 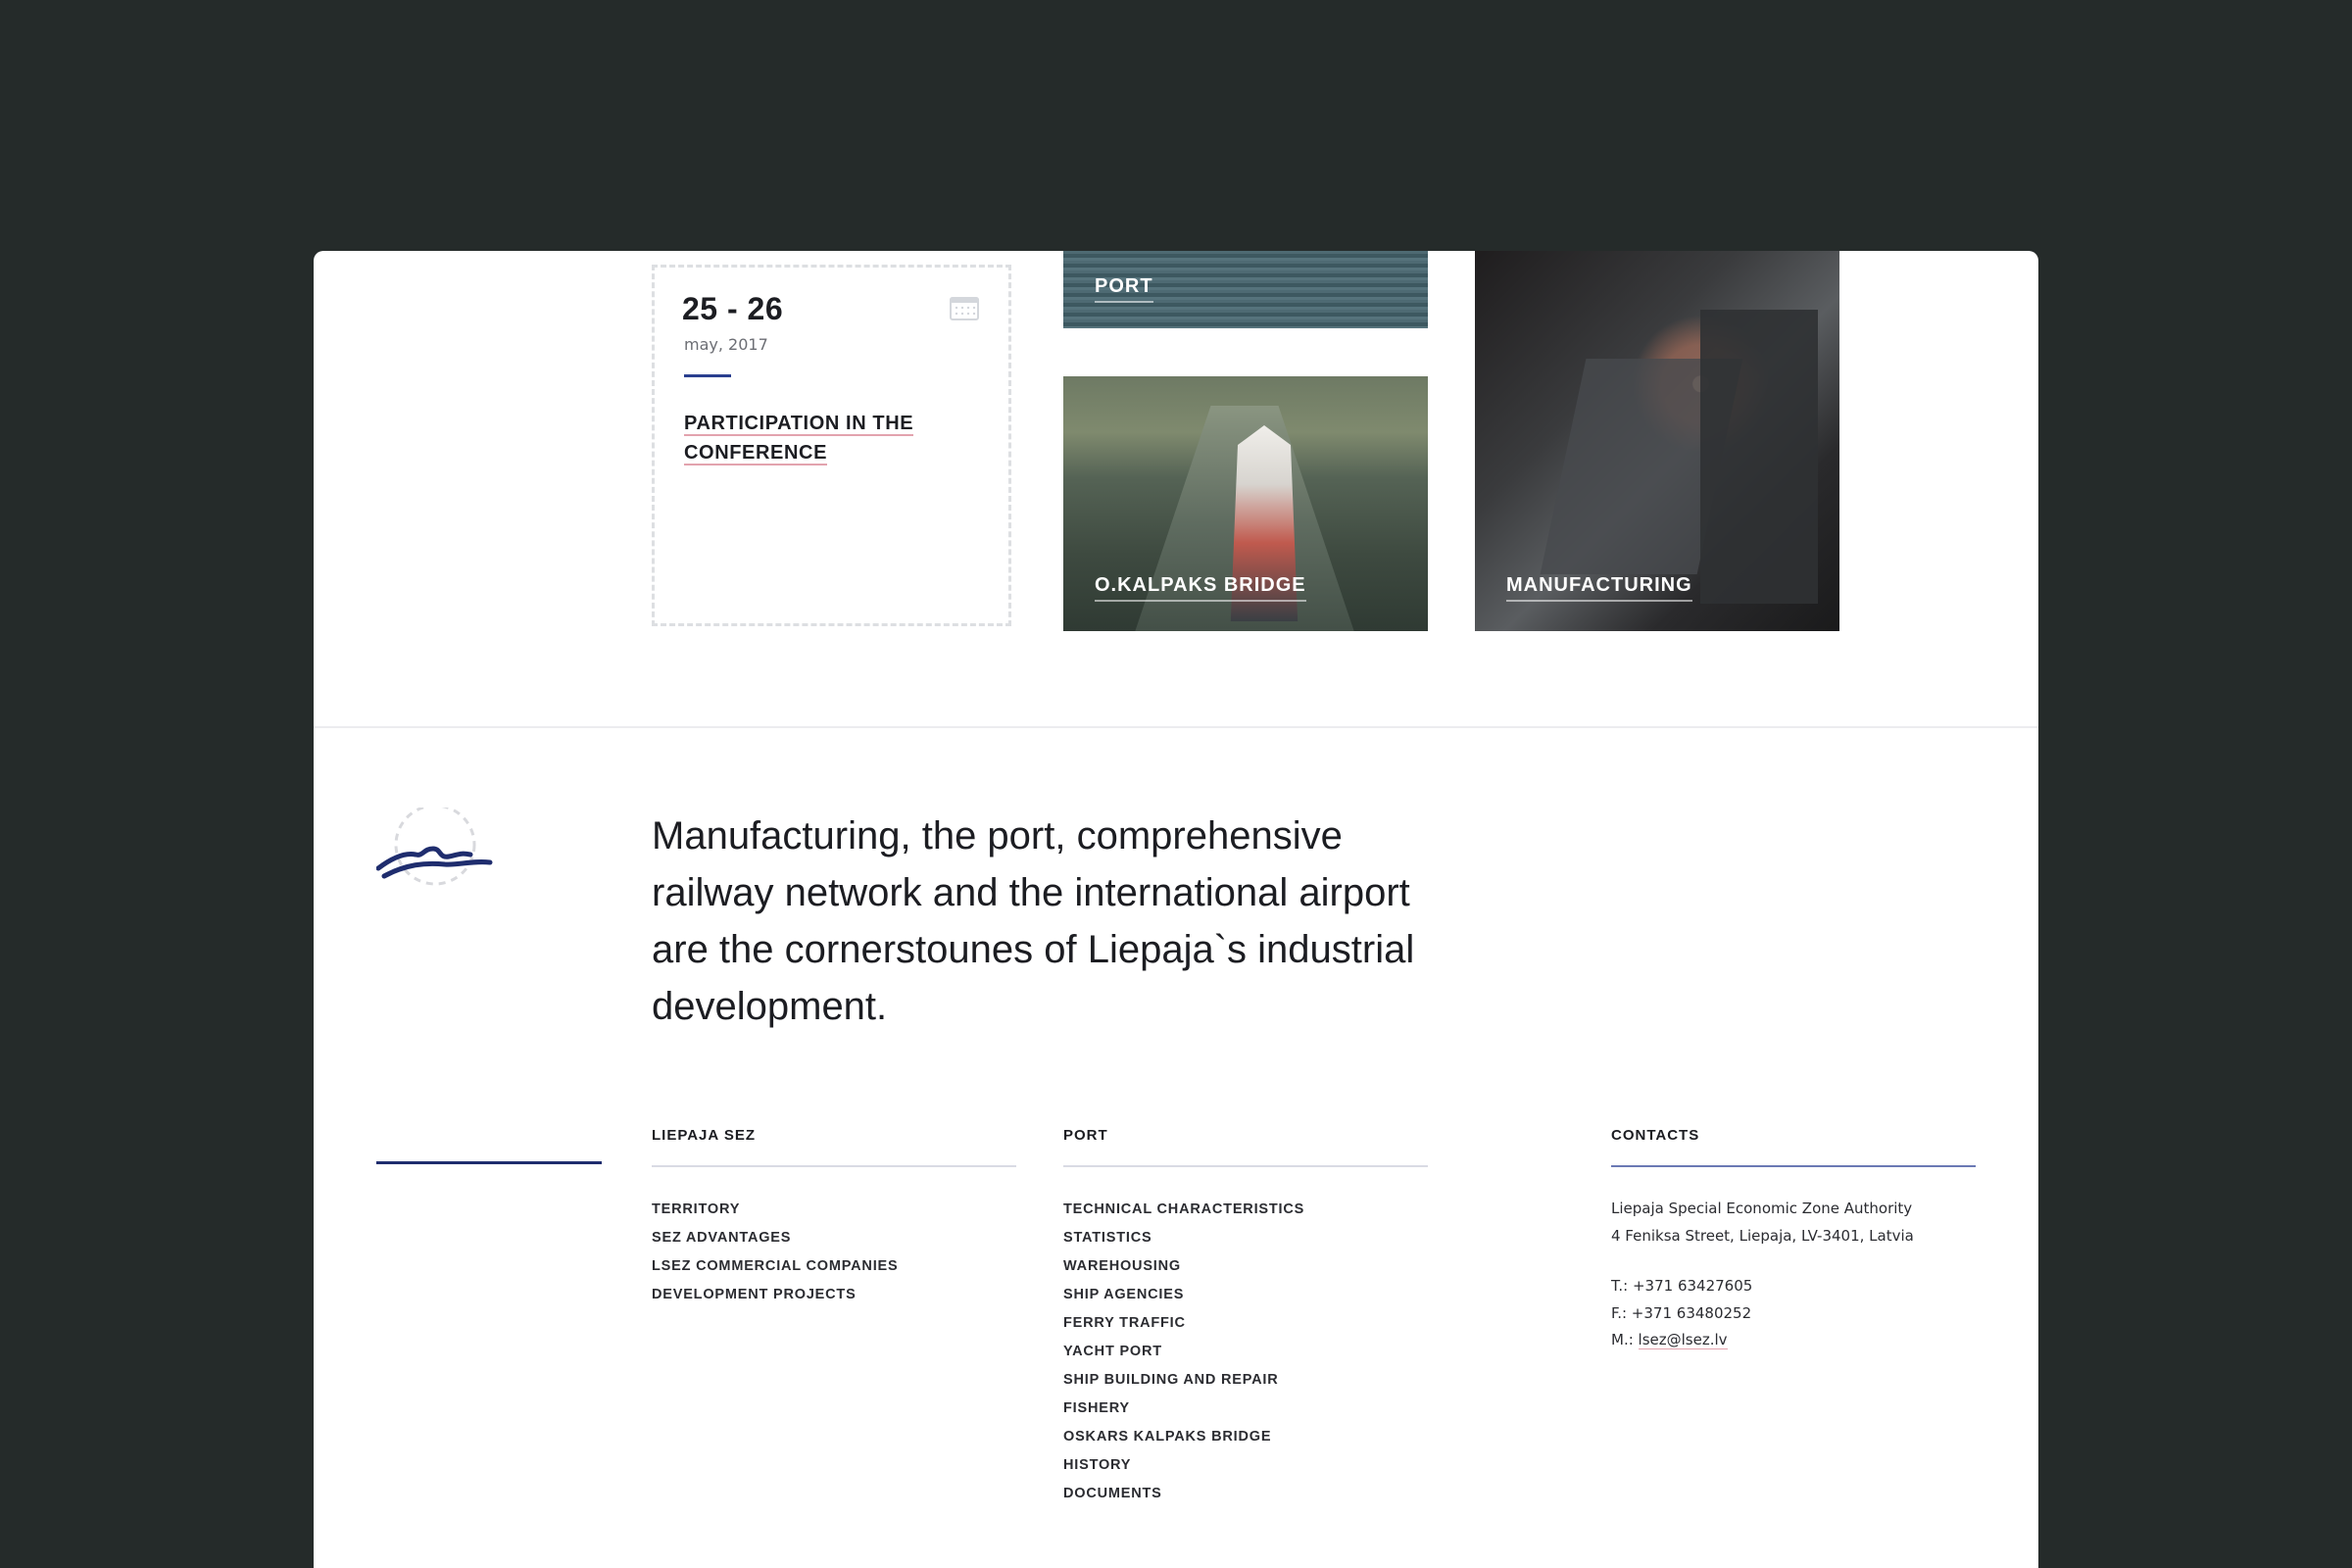 What do you see at coordinates (733, 308) in the screenshot?
I see `event-date: 25 - 26` at bounding box center [733, 308].